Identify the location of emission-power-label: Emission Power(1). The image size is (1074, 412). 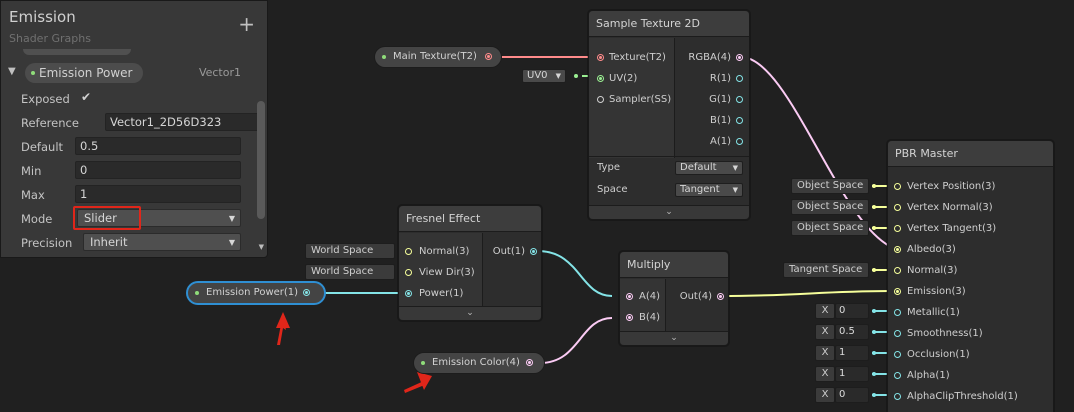
(252, 292).